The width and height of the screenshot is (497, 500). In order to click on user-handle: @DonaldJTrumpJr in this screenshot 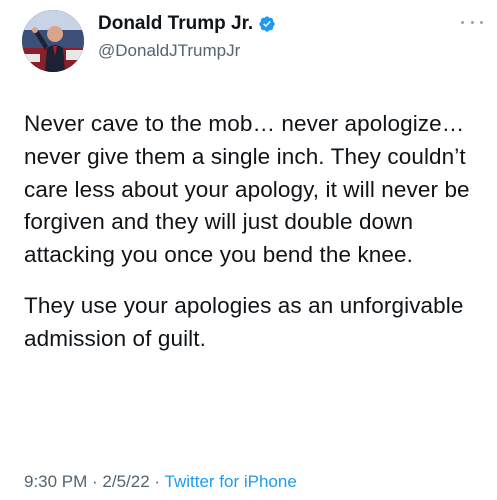, I will do `click(258, 51)`.